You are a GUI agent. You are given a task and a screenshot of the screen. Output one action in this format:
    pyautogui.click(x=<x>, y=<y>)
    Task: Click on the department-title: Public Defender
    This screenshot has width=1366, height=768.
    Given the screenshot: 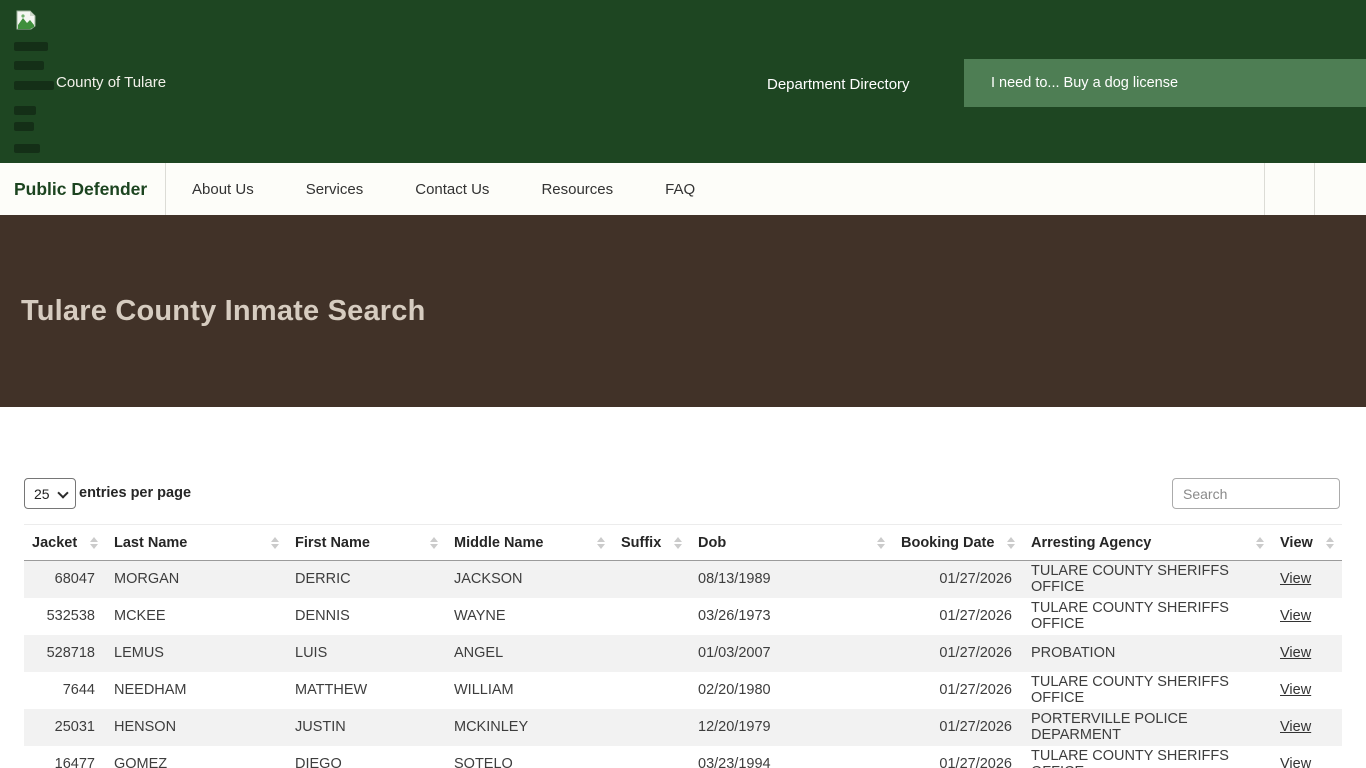 What is the action you would take?
    pyautogui.click(x=81, y=188)
    